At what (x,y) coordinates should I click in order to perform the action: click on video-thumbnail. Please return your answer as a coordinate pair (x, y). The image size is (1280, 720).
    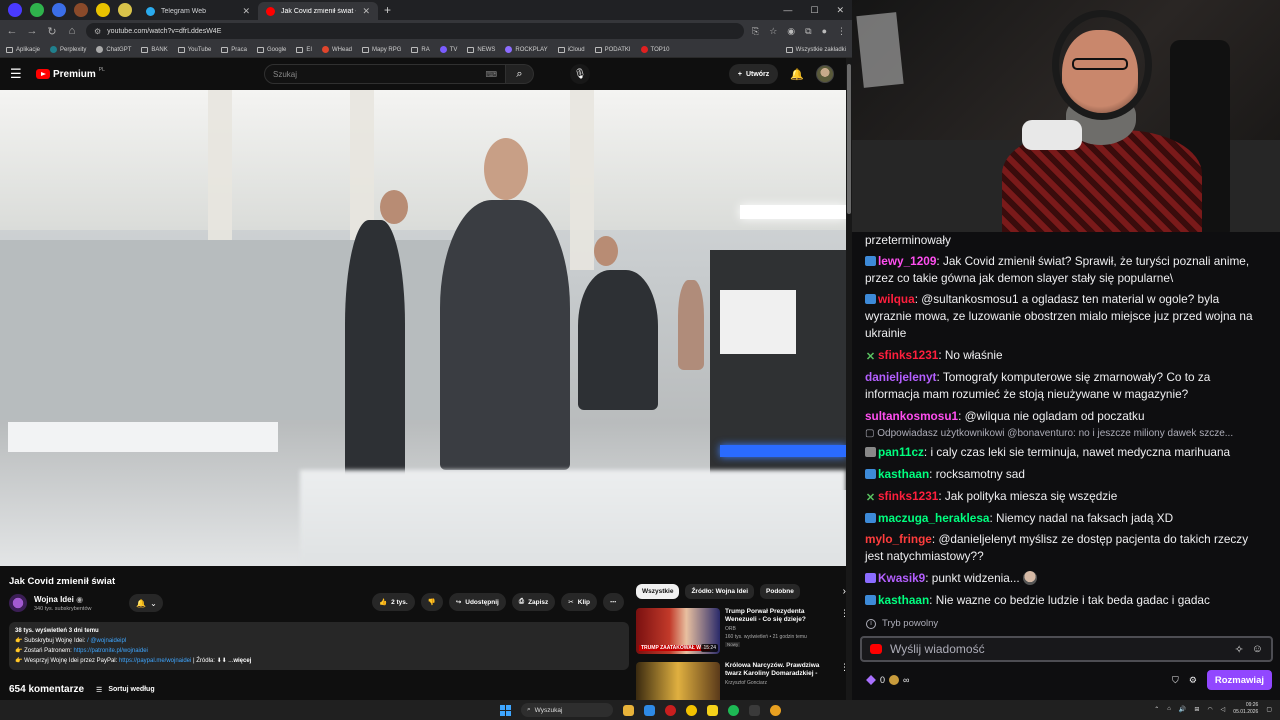
    Looking at the image, I should click on (678, 681).